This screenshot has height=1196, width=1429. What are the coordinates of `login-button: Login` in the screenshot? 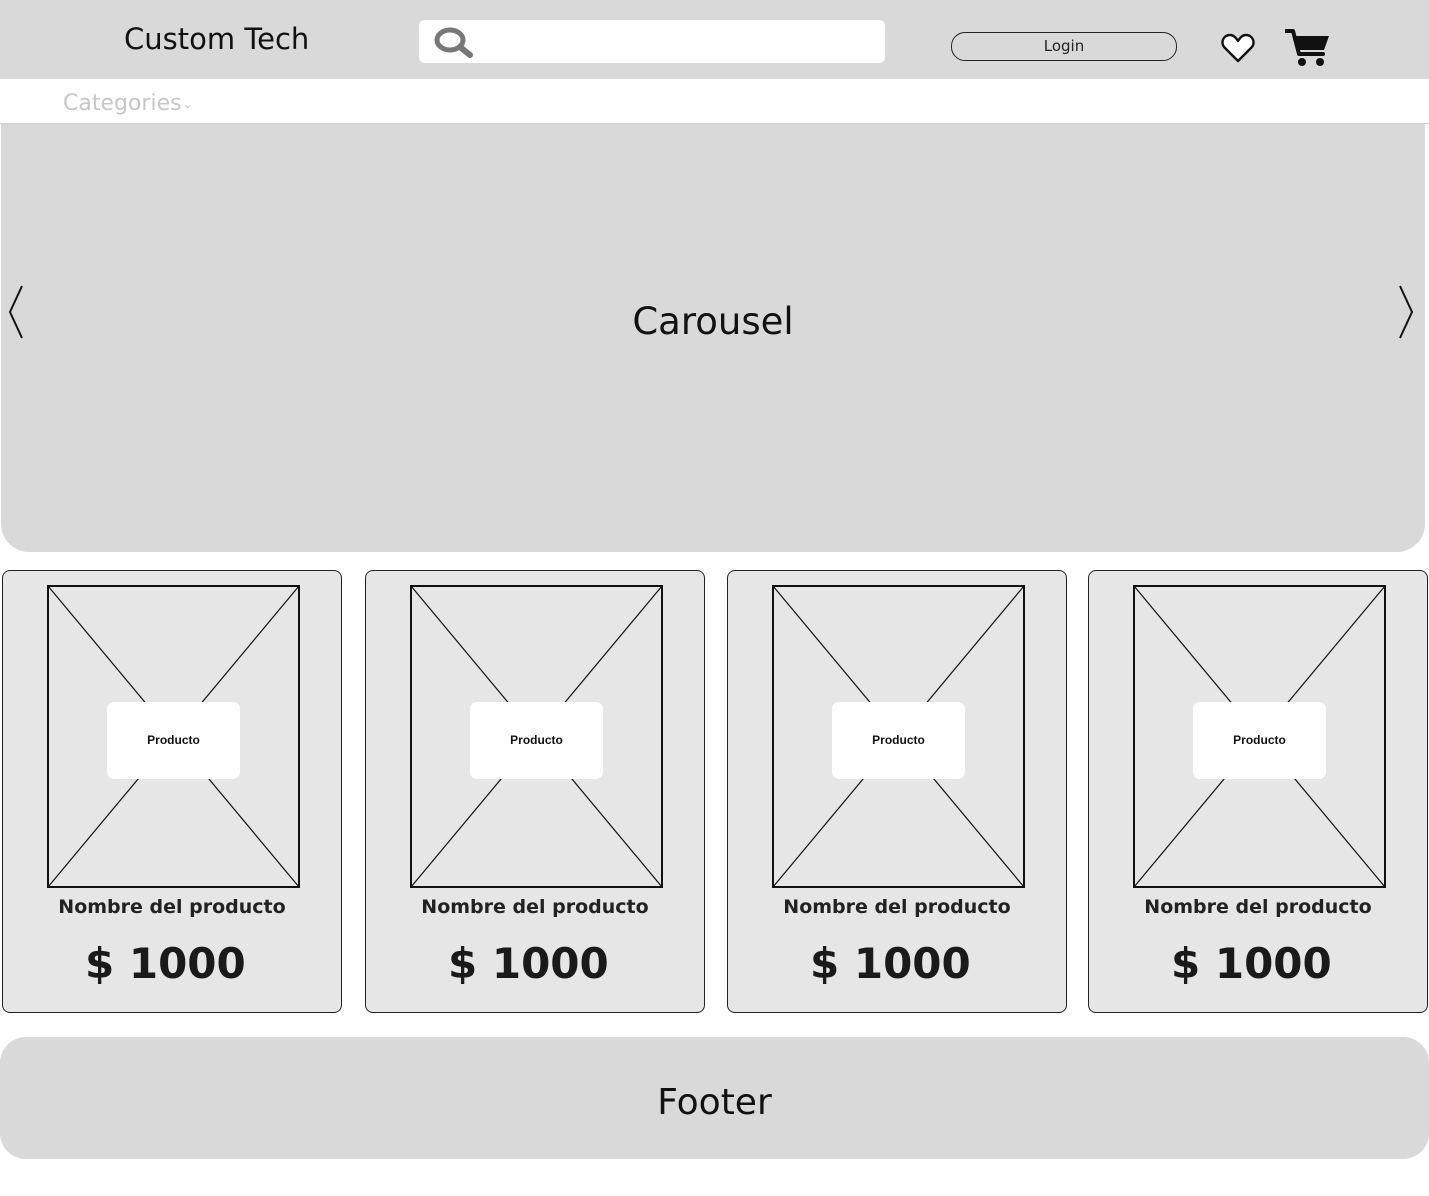 It's located at (1064, 46).